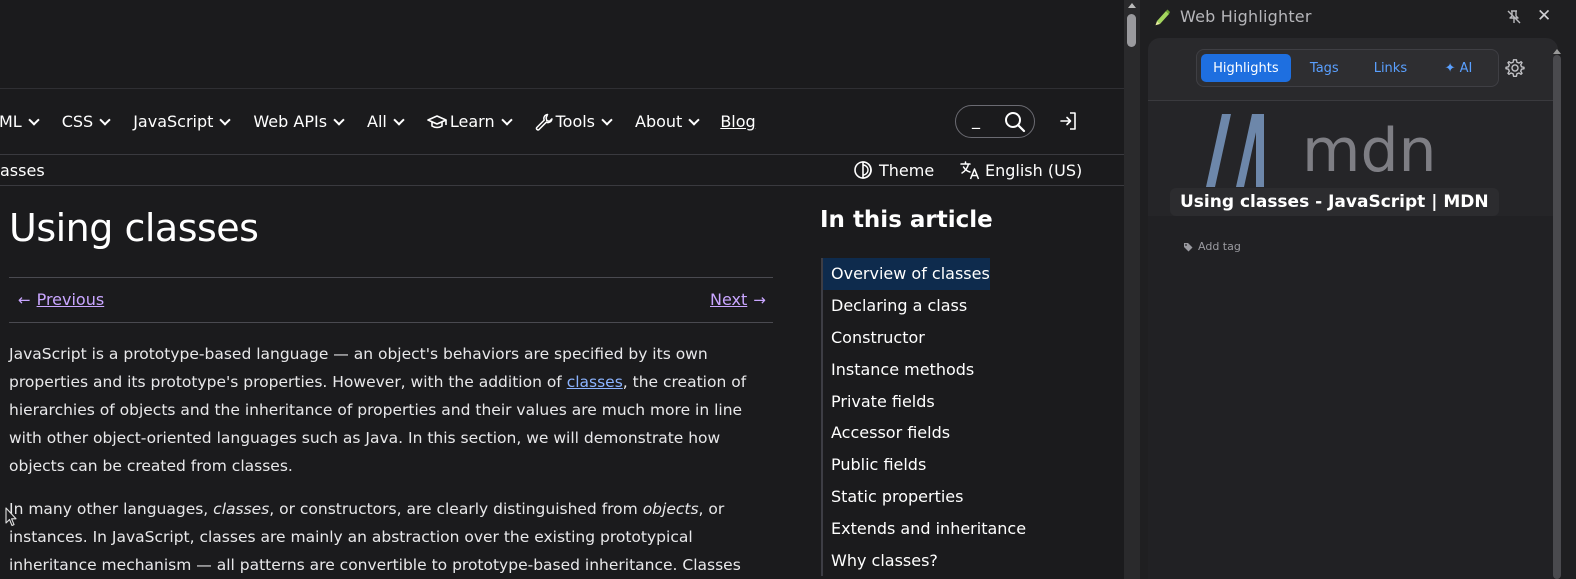  I want to click on theme-icon, so click(863, 170).